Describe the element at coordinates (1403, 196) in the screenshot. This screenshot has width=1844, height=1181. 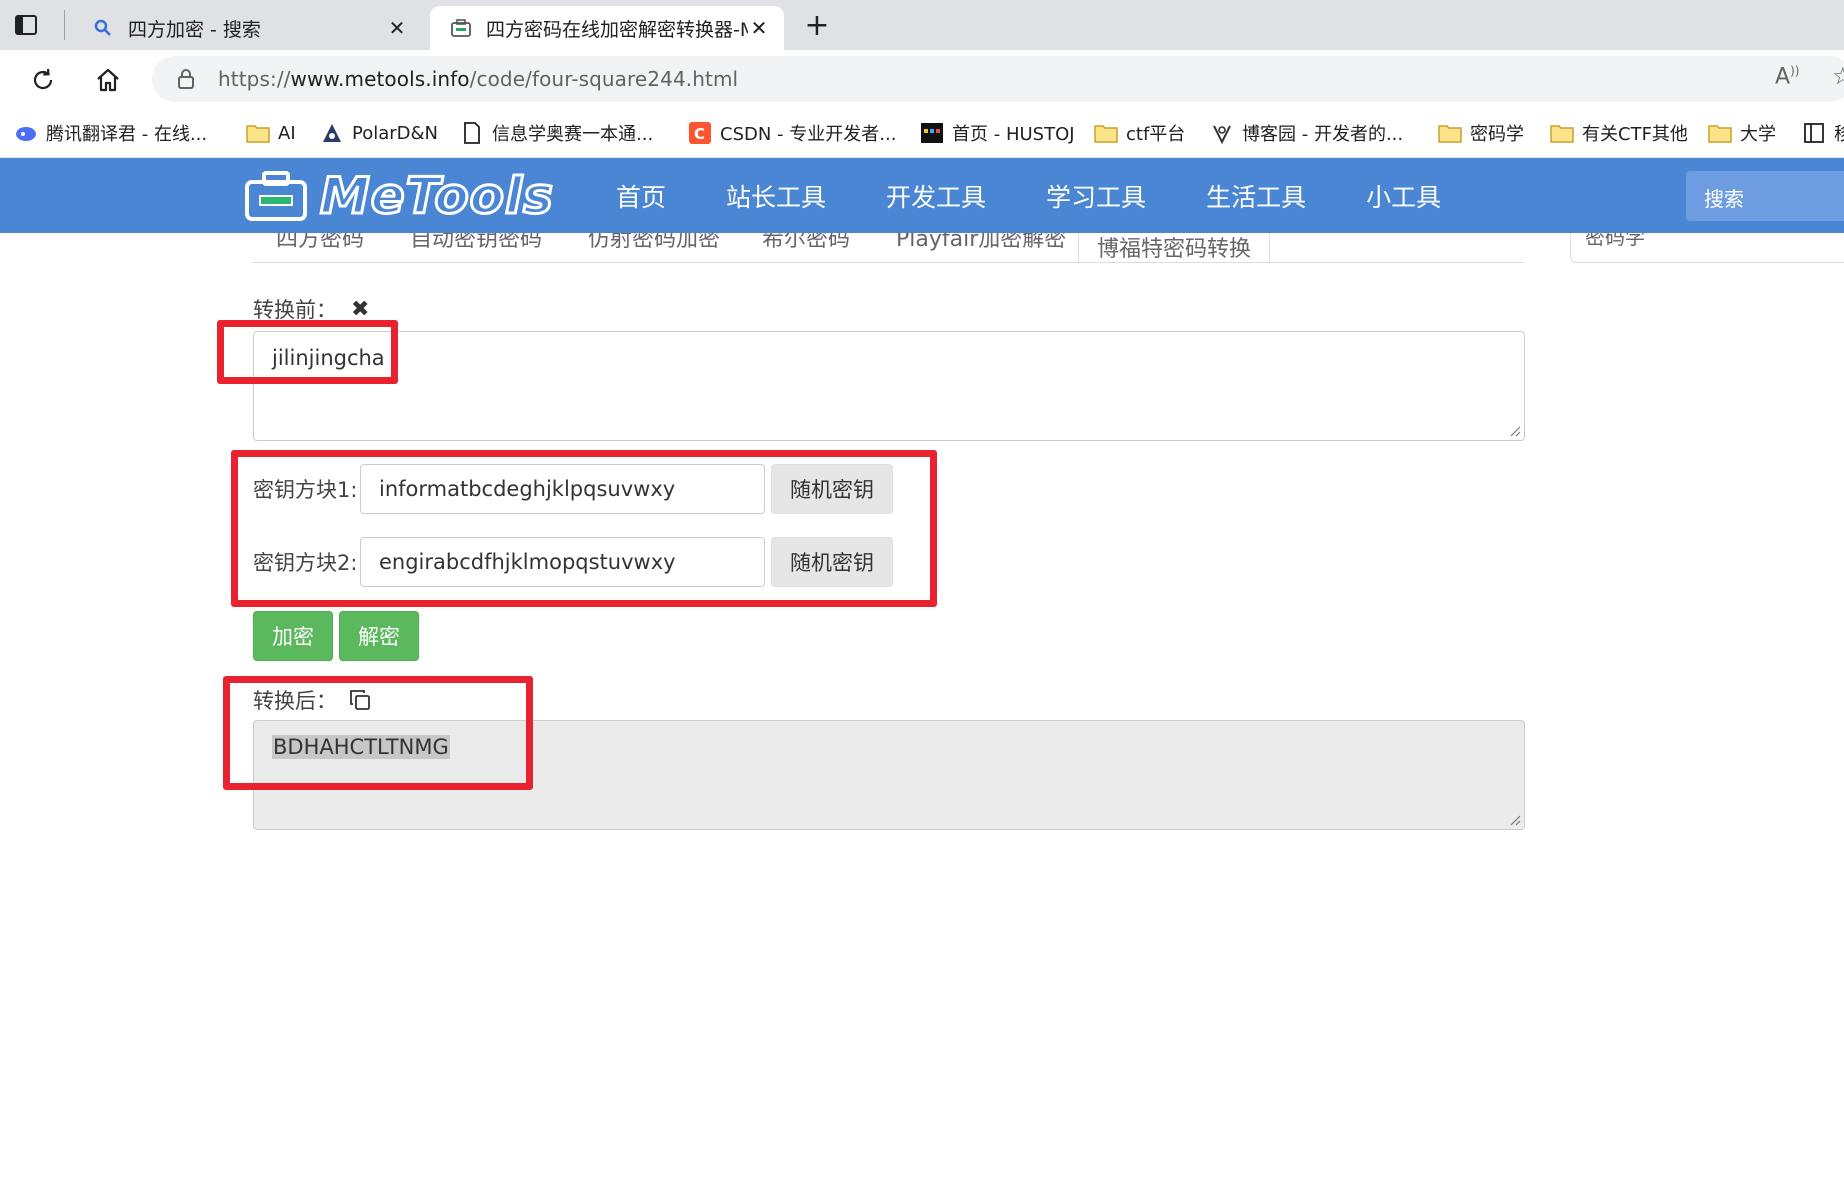
I see `nav-item-small-tools: 小工具` at that location.